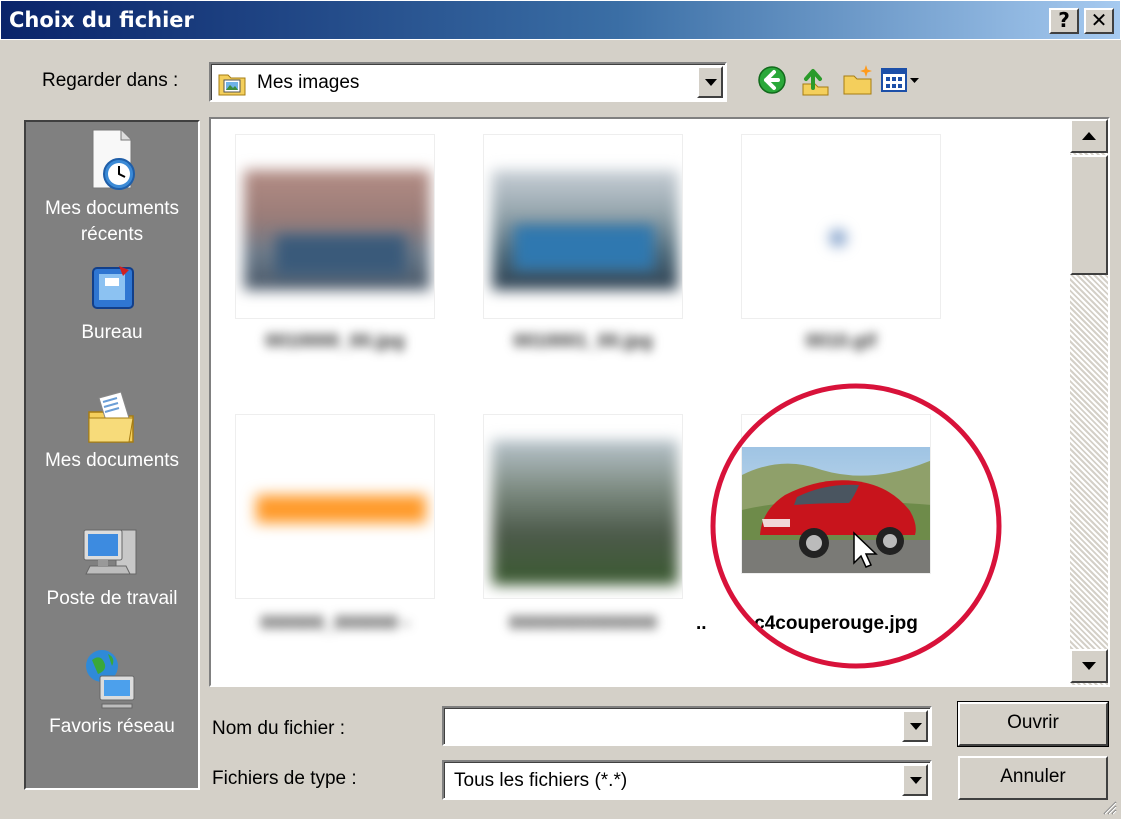  I want to click on resize-grip-icon, so click(1108, 806).